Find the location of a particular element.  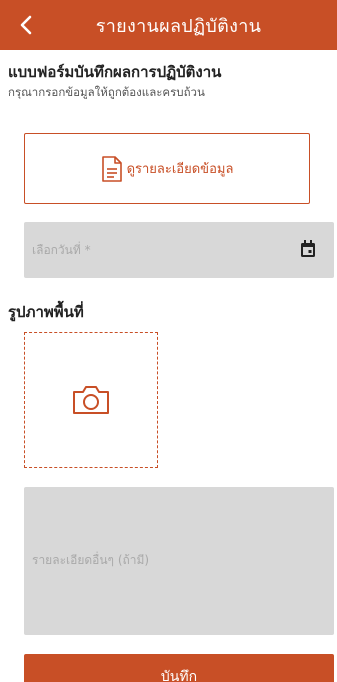

date-placeholder: เลือกวันที่ * is located at coordinates (61, 250).